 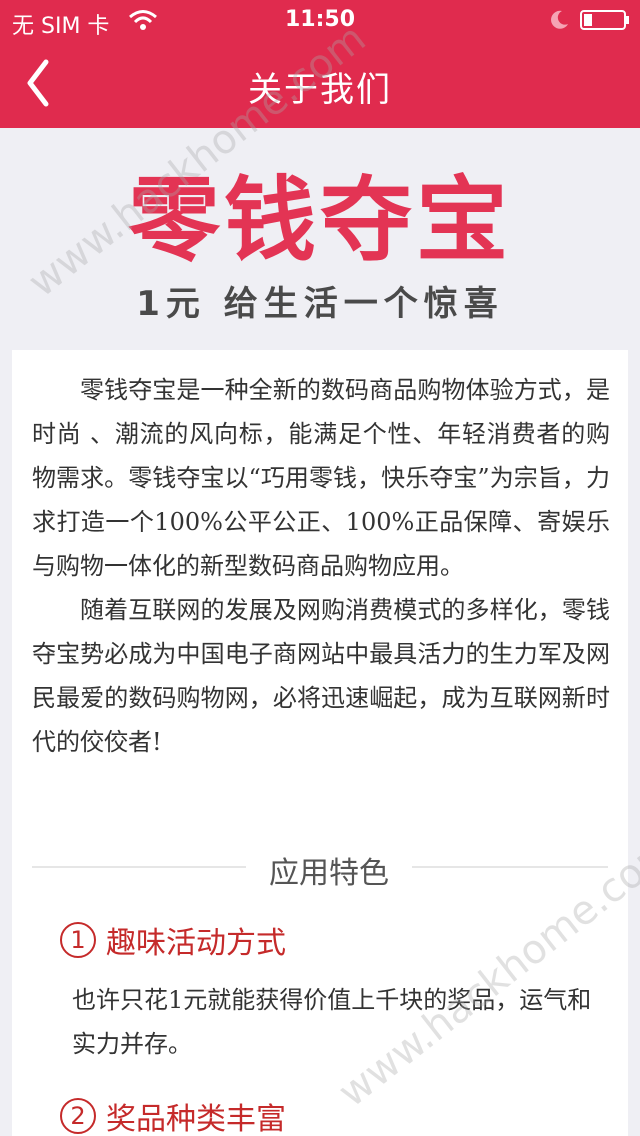 I want to click on logo-slogan: 1元 给生活一个惊喜, so click(x=320, y=304).